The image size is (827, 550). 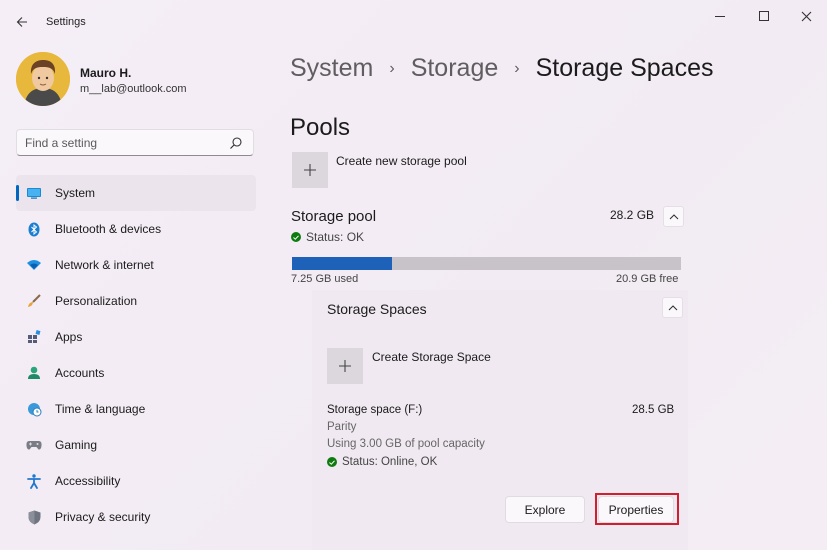 I want to click on sidebar-item-network: Network & internet, so click(x=136, y=265).